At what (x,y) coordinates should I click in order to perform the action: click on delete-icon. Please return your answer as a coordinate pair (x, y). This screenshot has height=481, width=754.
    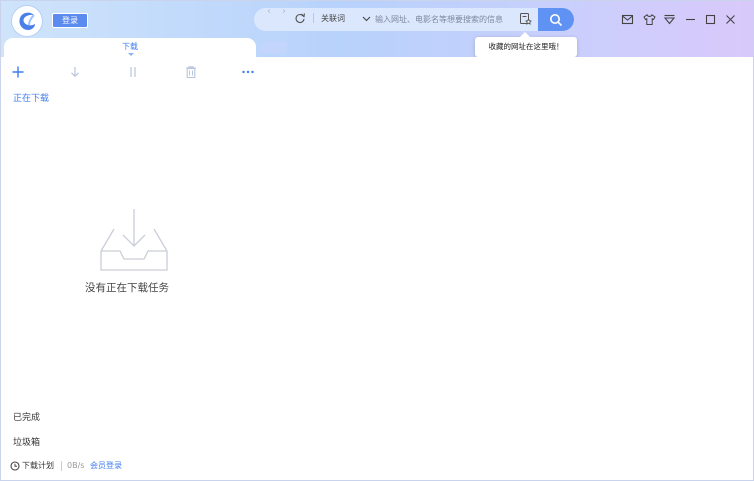
    Looking at the image, I should click on (191, 72).